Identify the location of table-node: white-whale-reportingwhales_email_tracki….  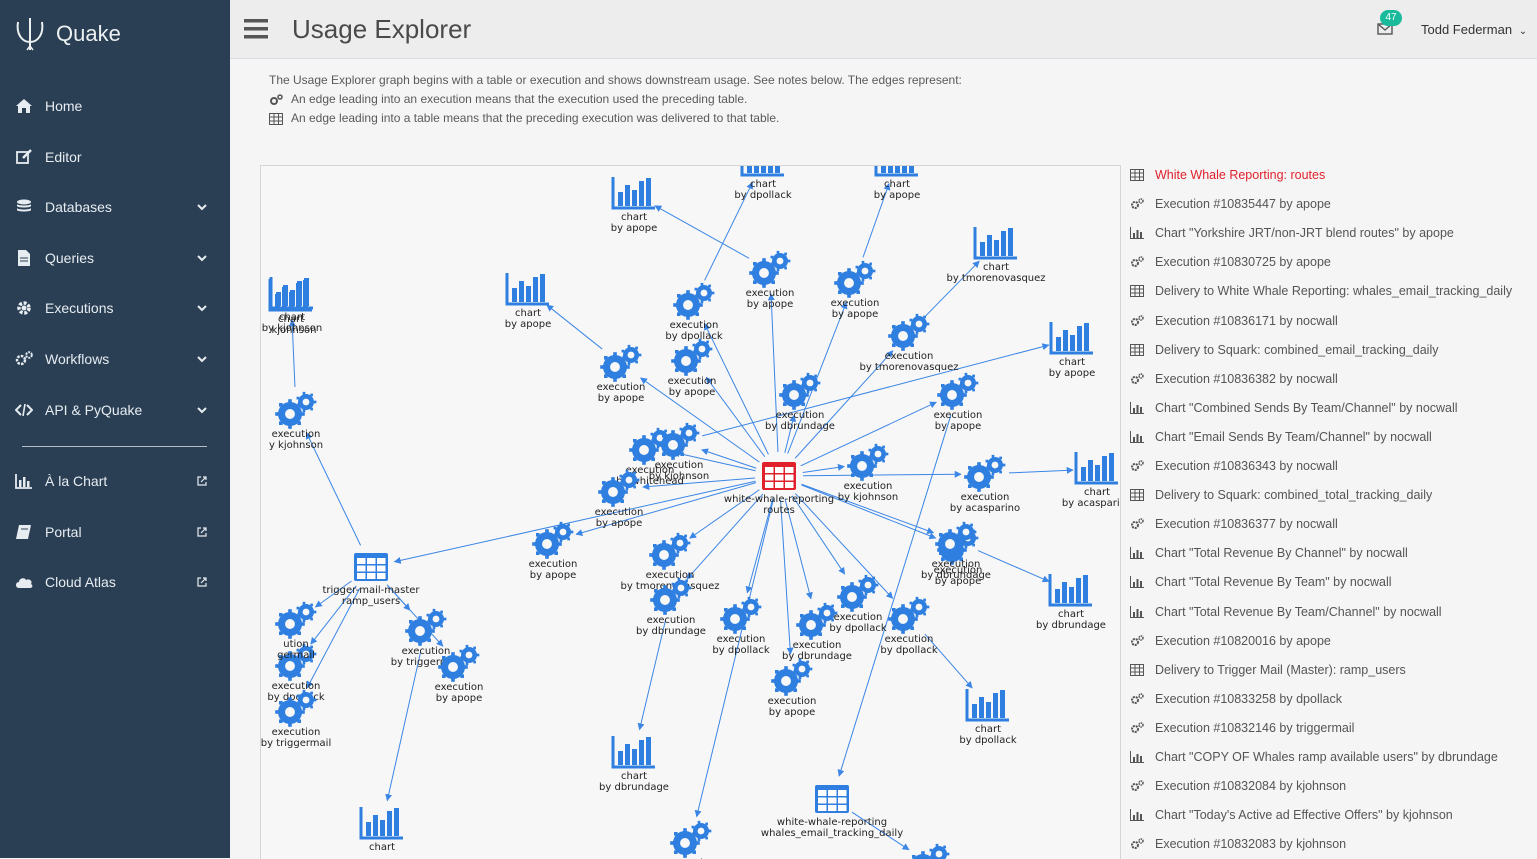
(832, 812).